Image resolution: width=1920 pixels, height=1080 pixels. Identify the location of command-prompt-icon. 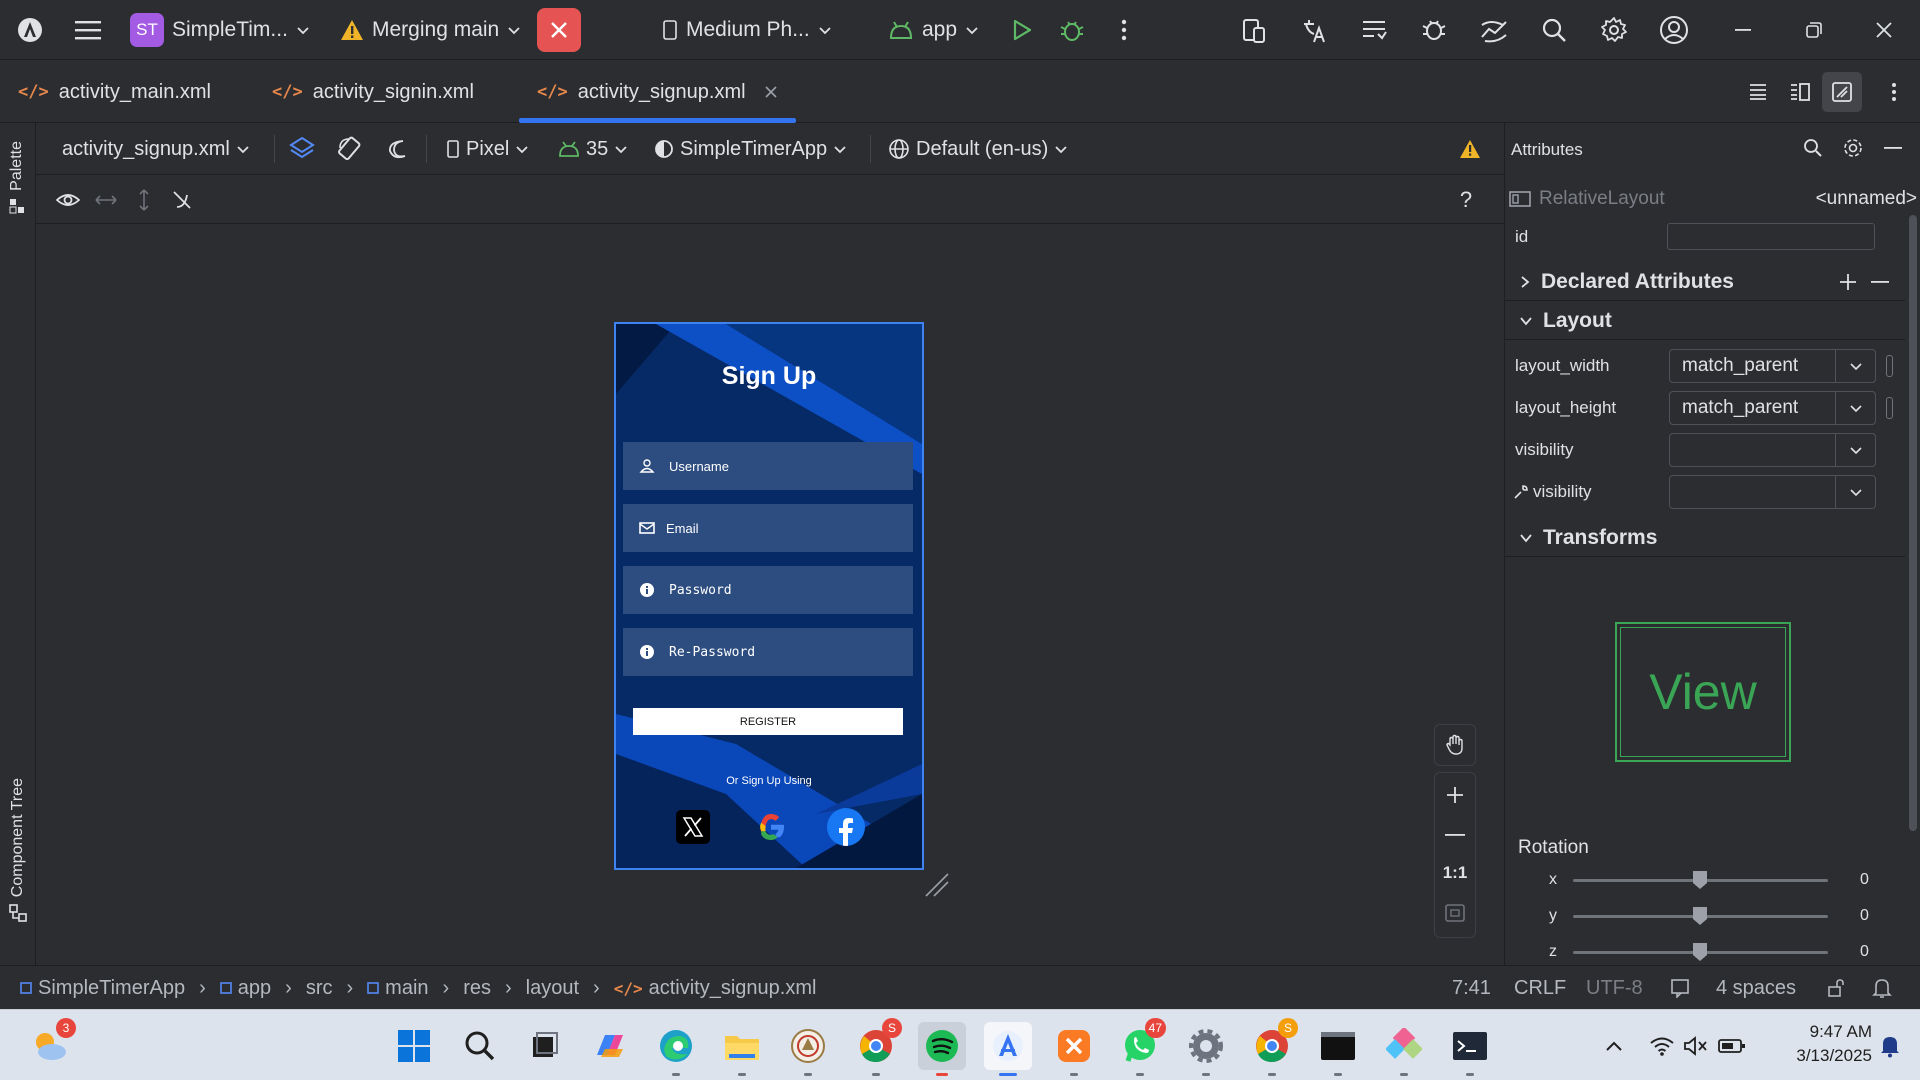
(1470, 1049).